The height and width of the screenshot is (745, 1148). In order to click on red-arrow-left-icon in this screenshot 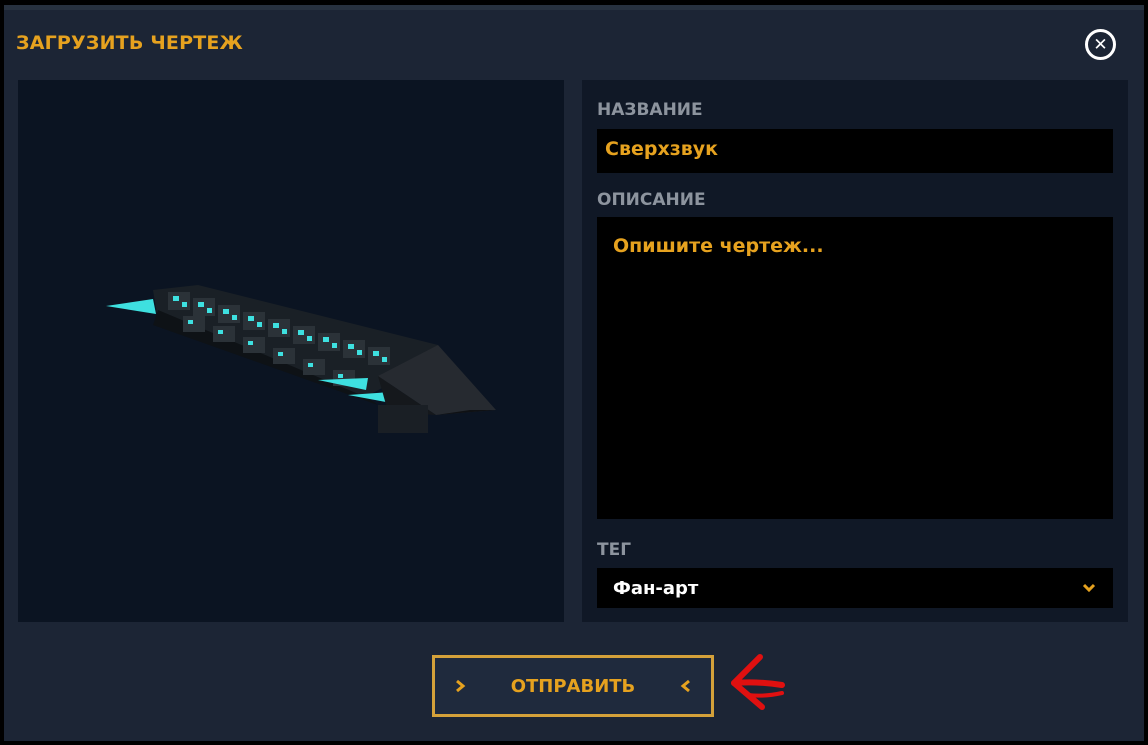, I will do `click(758, 682)`.